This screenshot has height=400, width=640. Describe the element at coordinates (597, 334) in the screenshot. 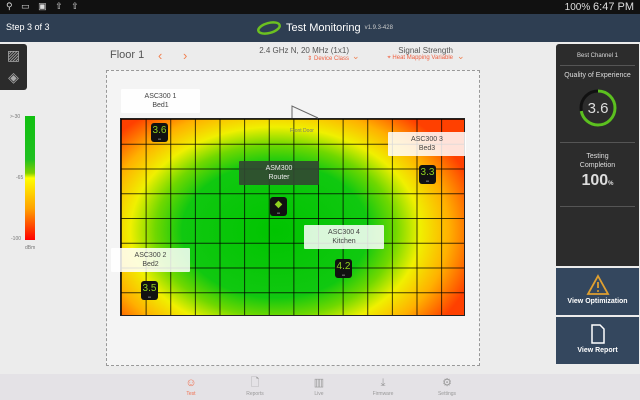

I see `document-icon` at that location.